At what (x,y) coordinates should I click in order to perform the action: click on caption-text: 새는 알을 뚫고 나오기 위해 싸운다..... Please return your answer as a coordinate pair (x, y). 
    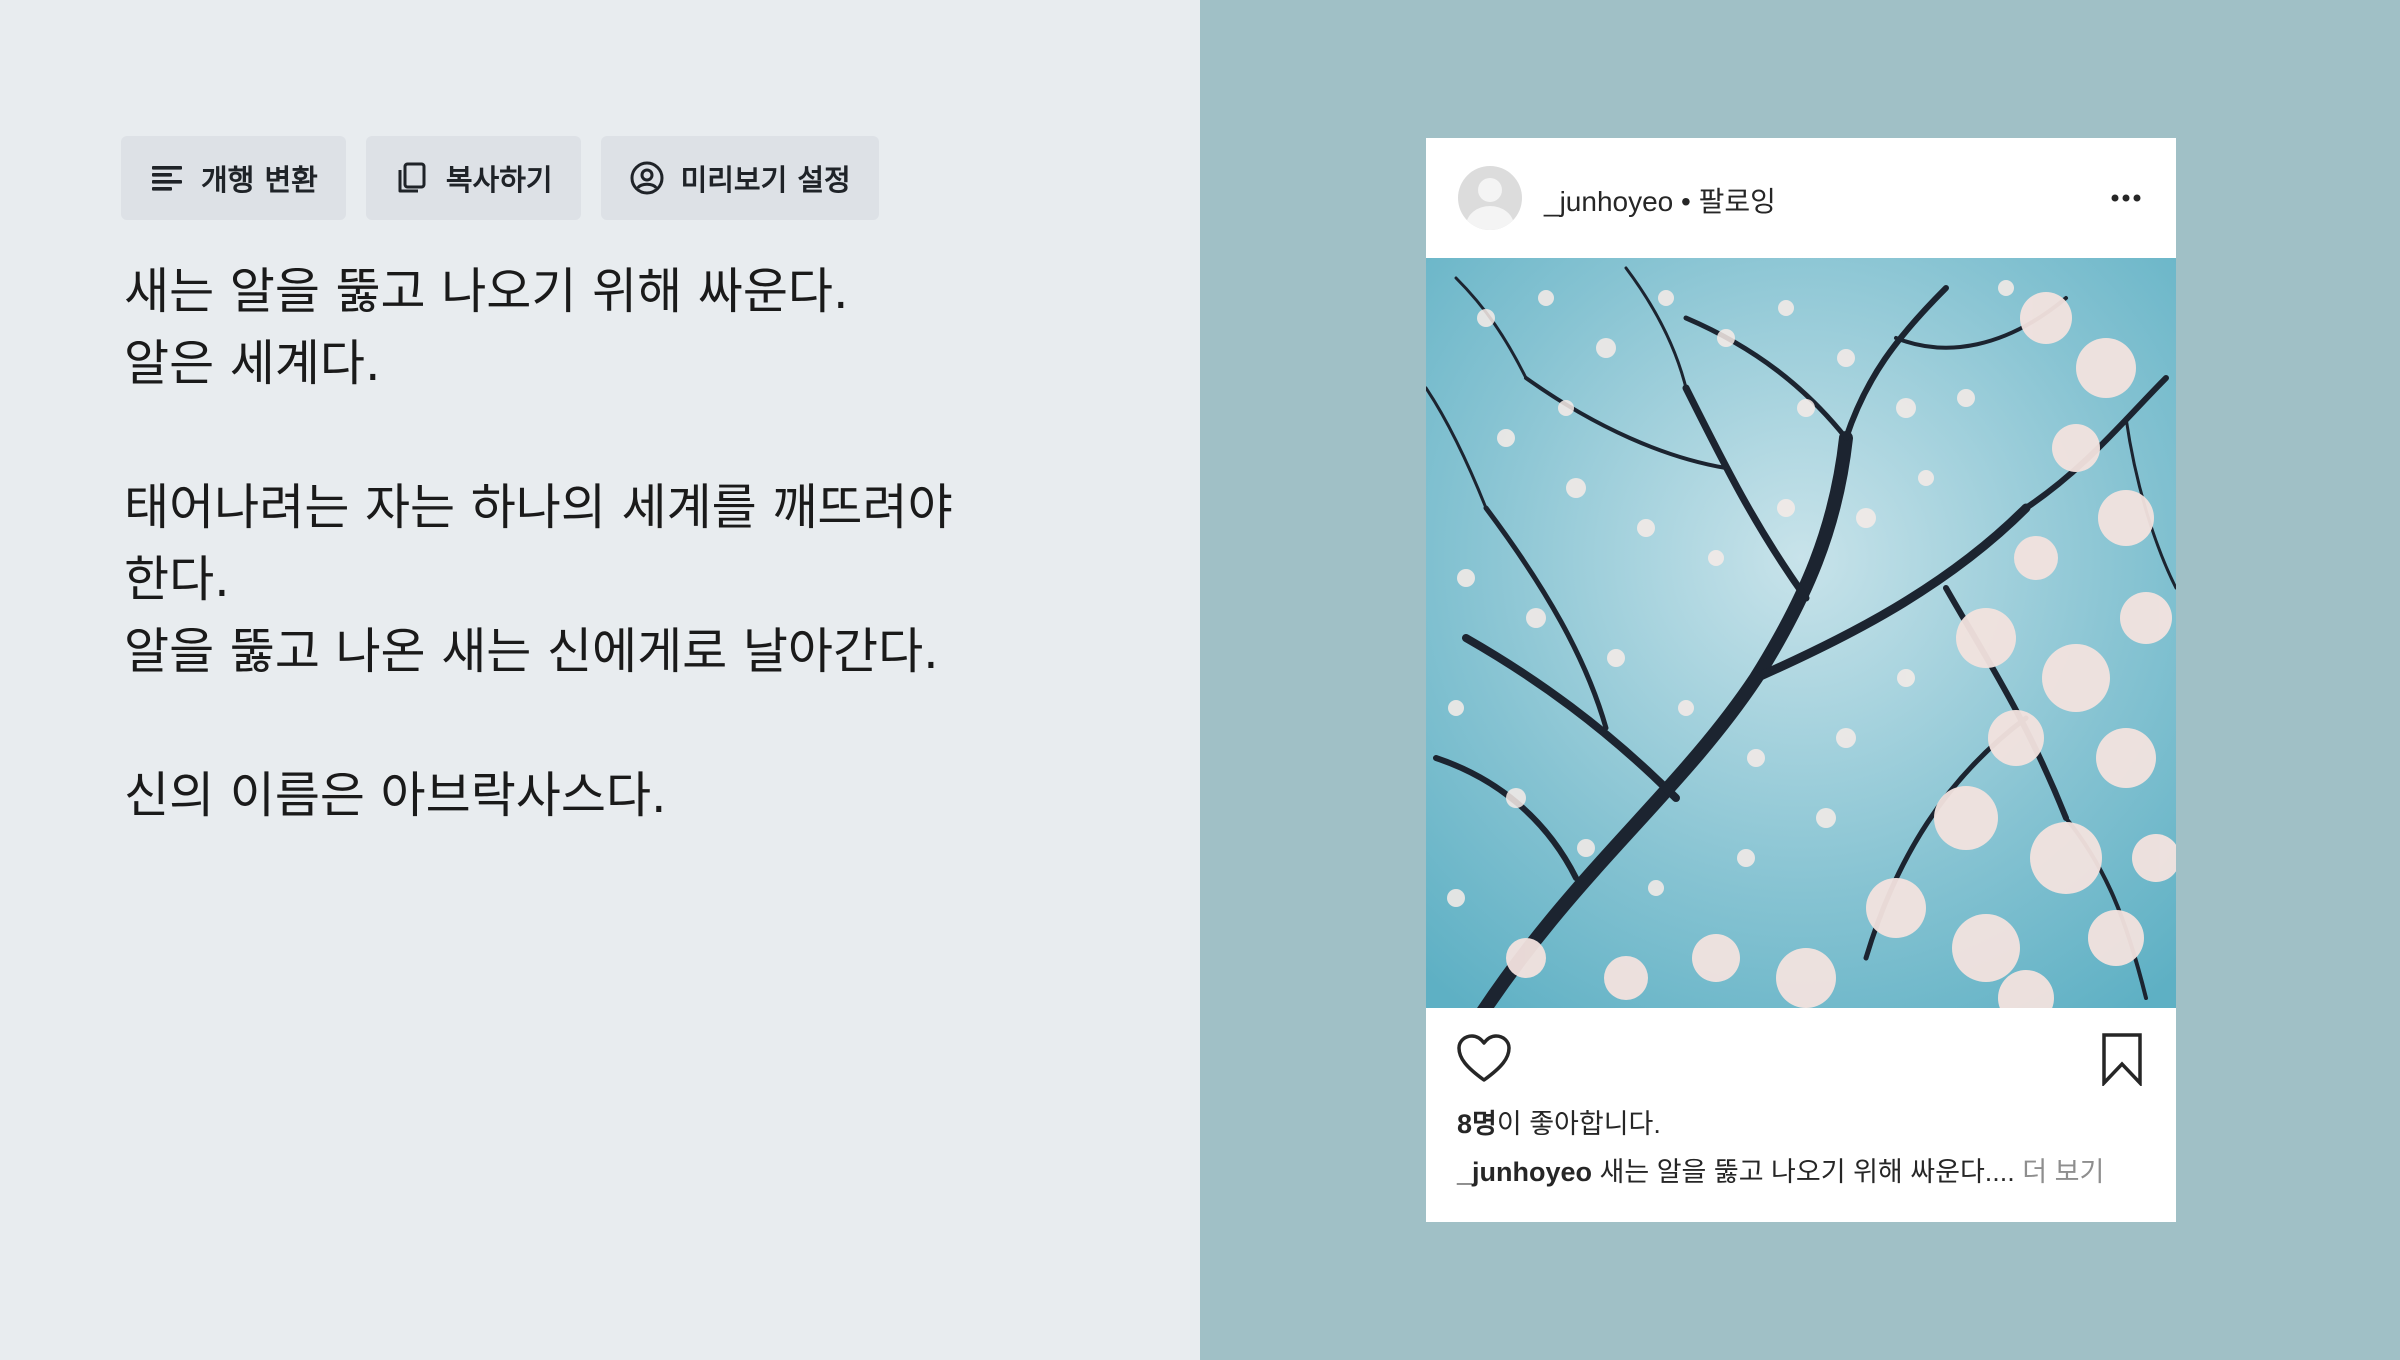
    Looking at the image, I should click on (1803, 1172).